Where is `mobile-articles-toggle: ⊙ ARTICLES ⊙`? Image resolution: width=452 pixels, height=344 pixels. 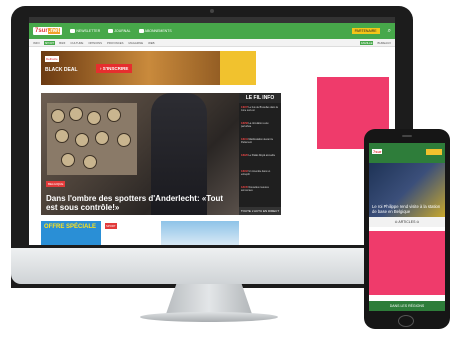
mobile-articles-toggle: ⊙ ARTICLES ⊙ is located at coordinates (407, 222).